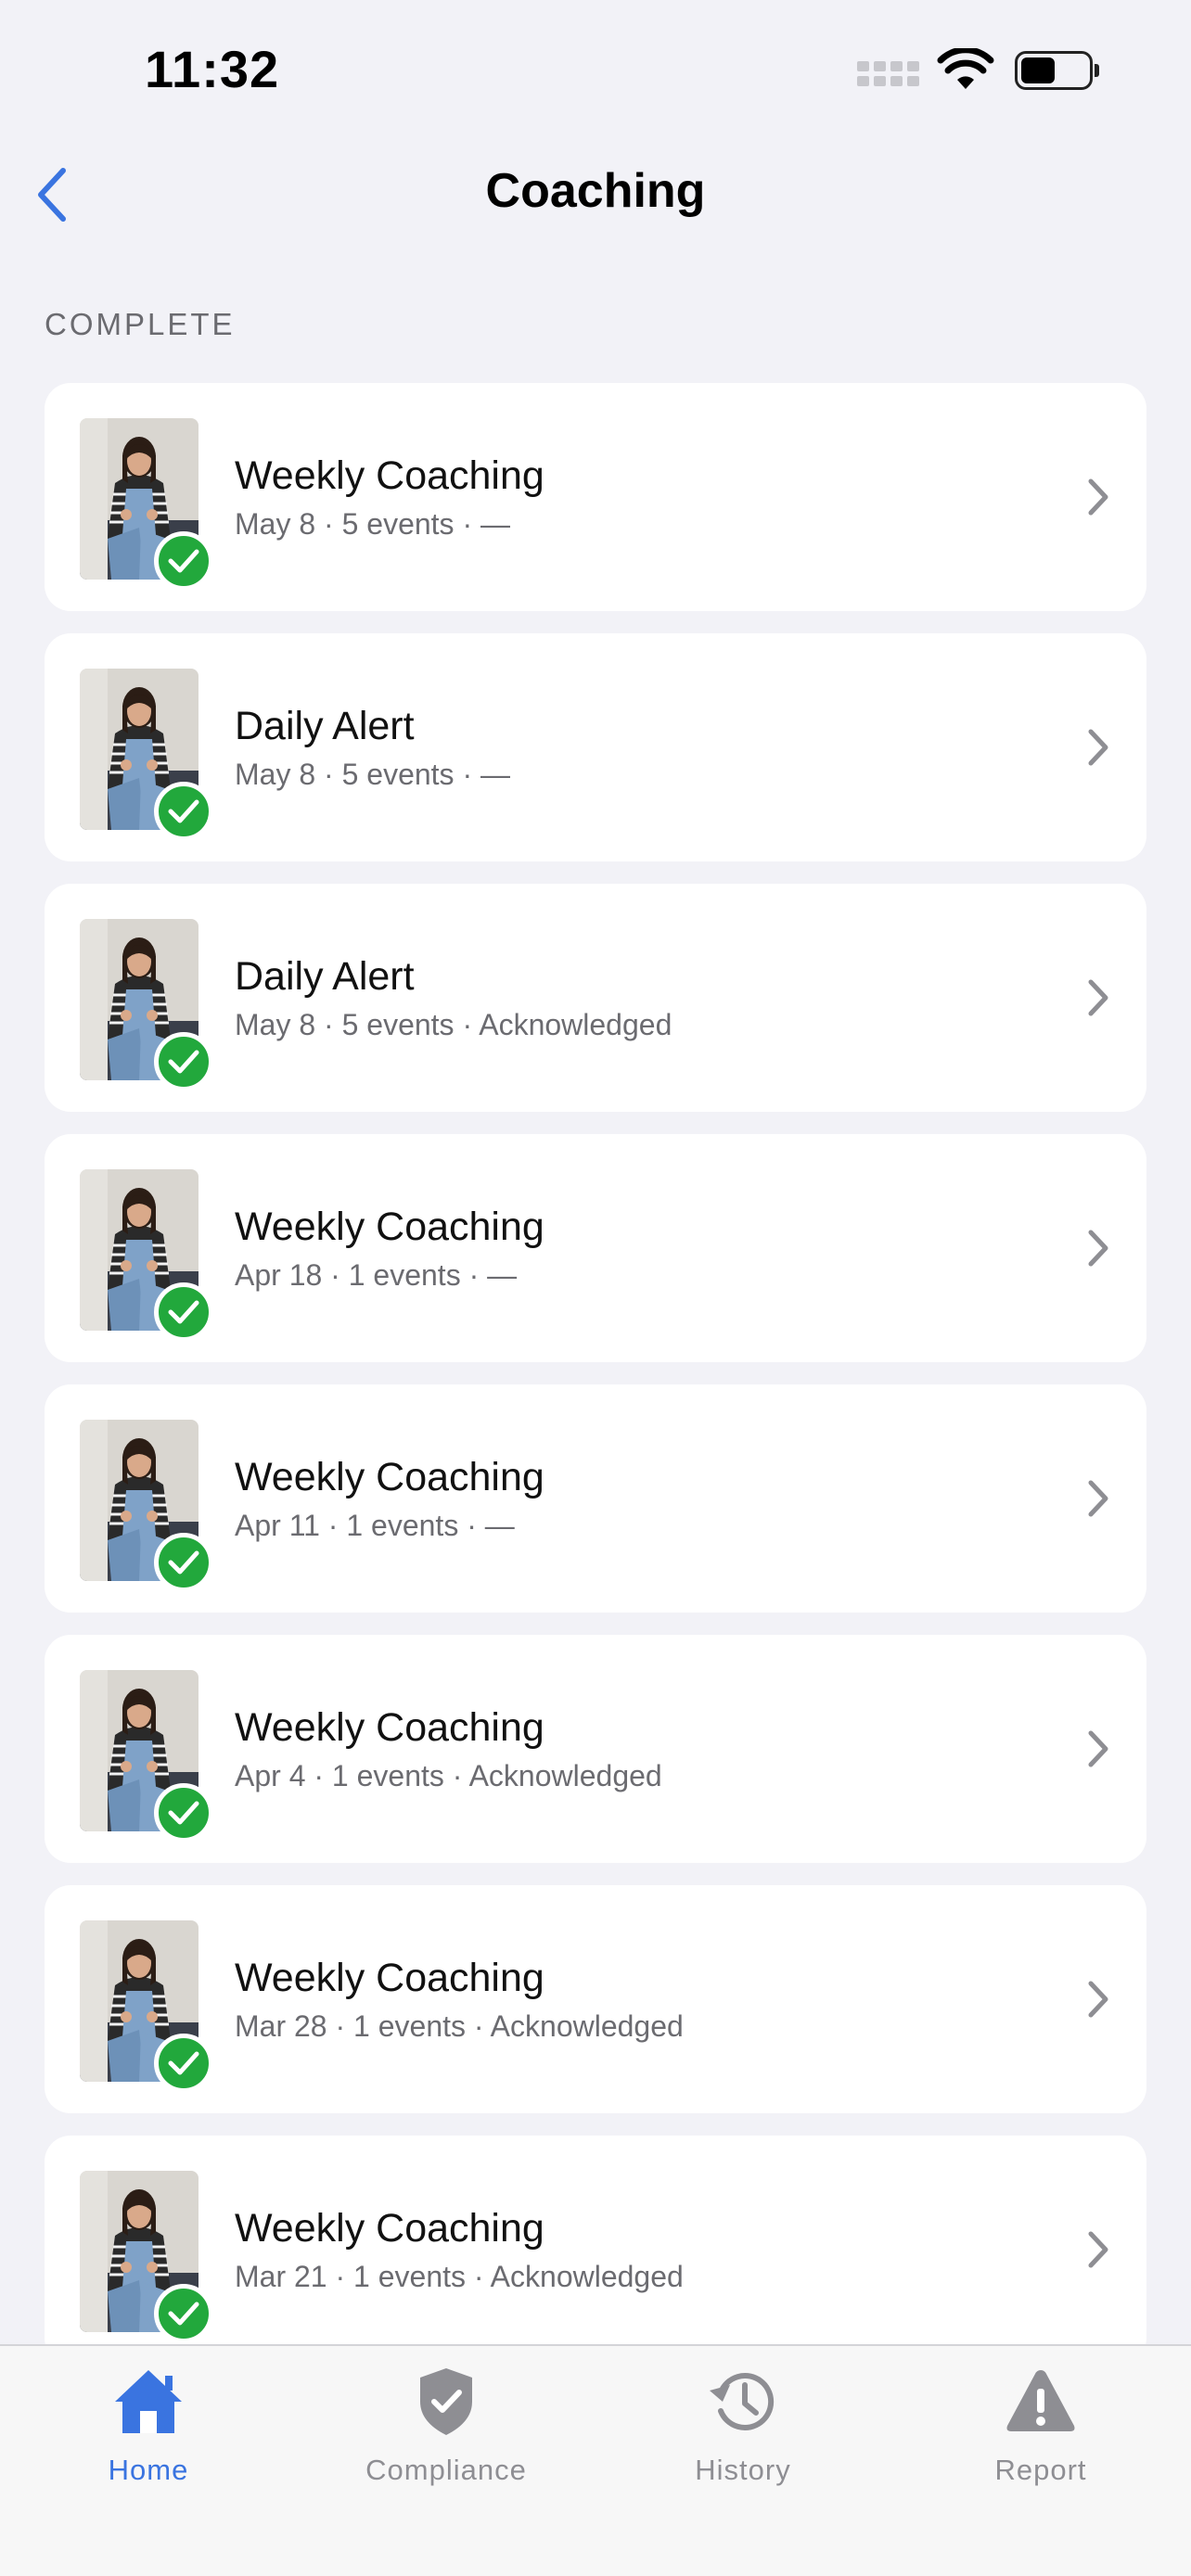 The width and height of the screenshot is (1191, 2576). Describe the element at coordinates (595, 1248) in the screenshot. I see `list-item: Weekly Coaching Apr 18 · 1 events · —` at that location.